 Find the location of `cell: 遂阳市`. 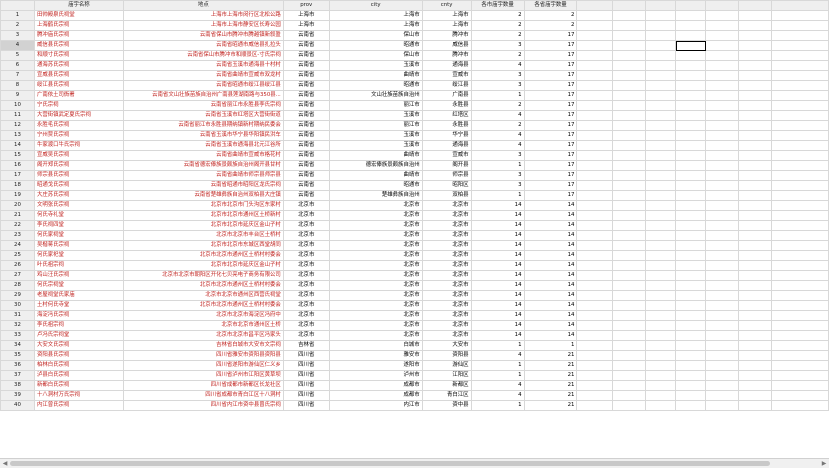

cell: 遂阳市 is located at coordinates (375, 365).